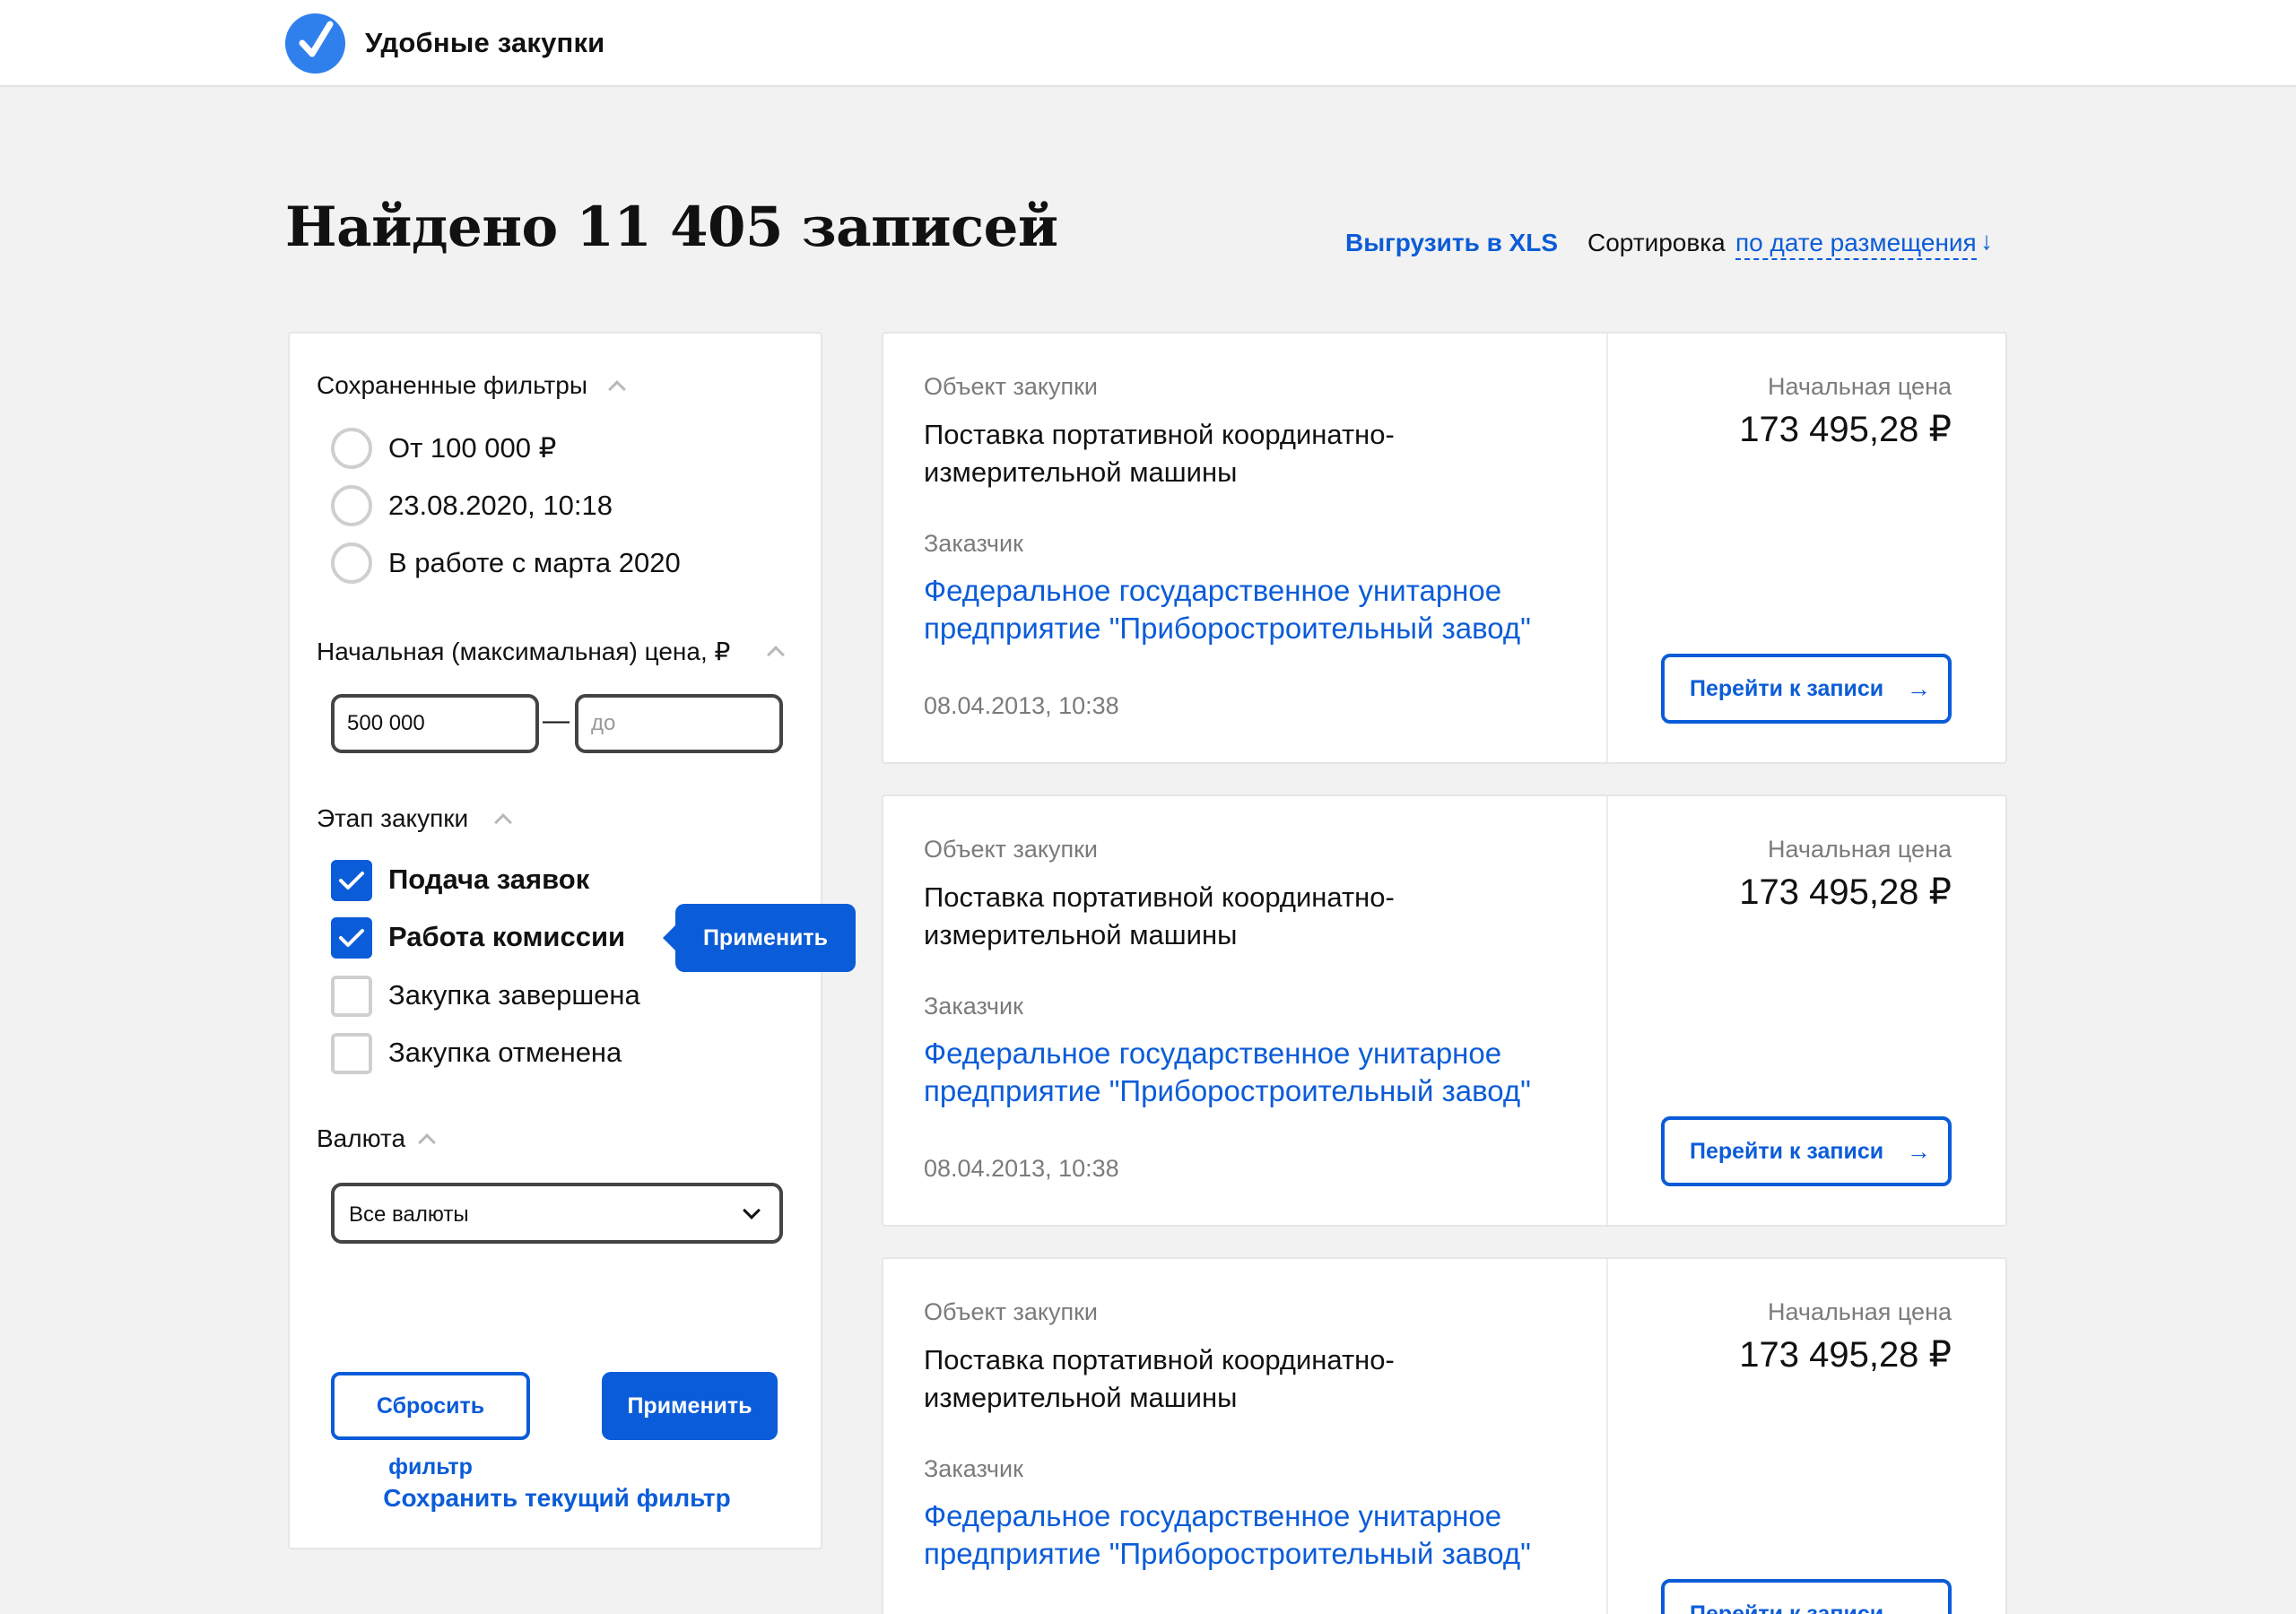 Image resolution: width=2296 pixels, height=1614 pixels. Describe the element at coordinates (557, 1213) in the screenshot. I see `currency-select: Все валюты` at that location.